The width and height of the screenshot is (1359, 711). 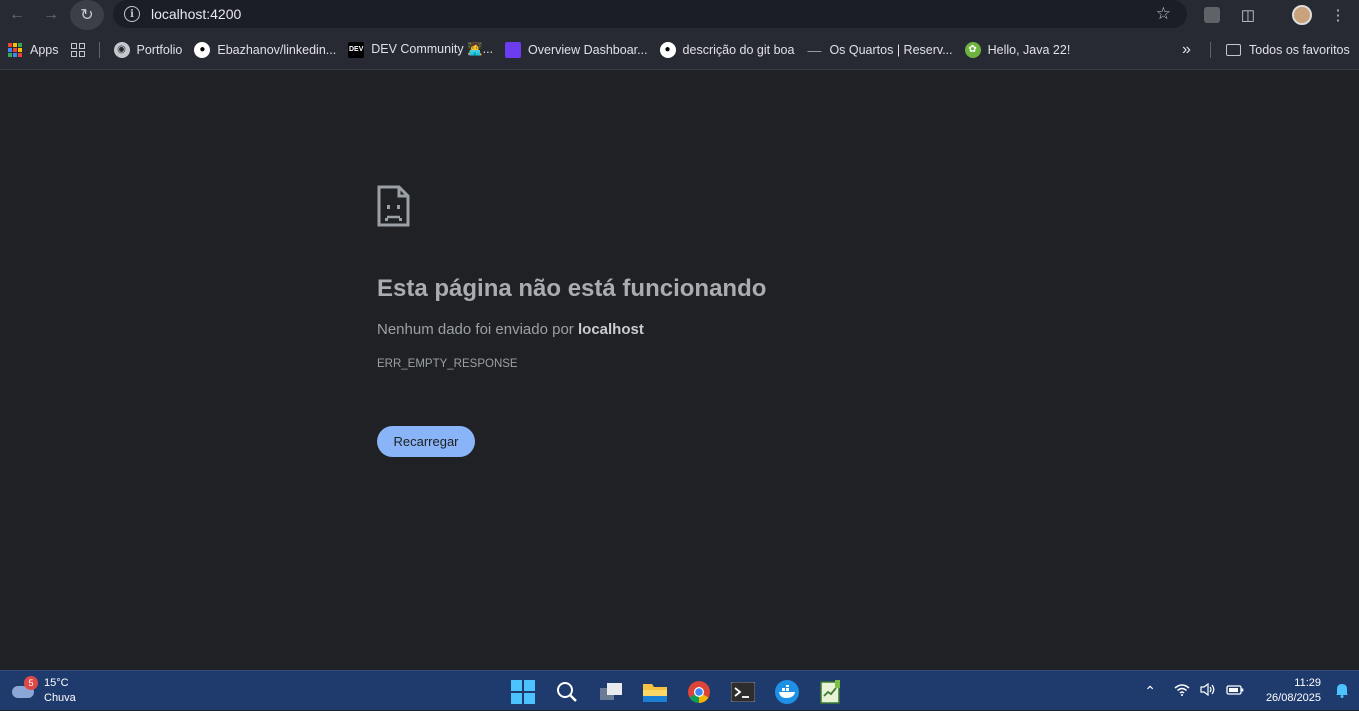 What do you see at coordinates (1163, 14) in the screenshot?
I see `bookmark-star-icon: ☆` at bounding box center [1163, 14].